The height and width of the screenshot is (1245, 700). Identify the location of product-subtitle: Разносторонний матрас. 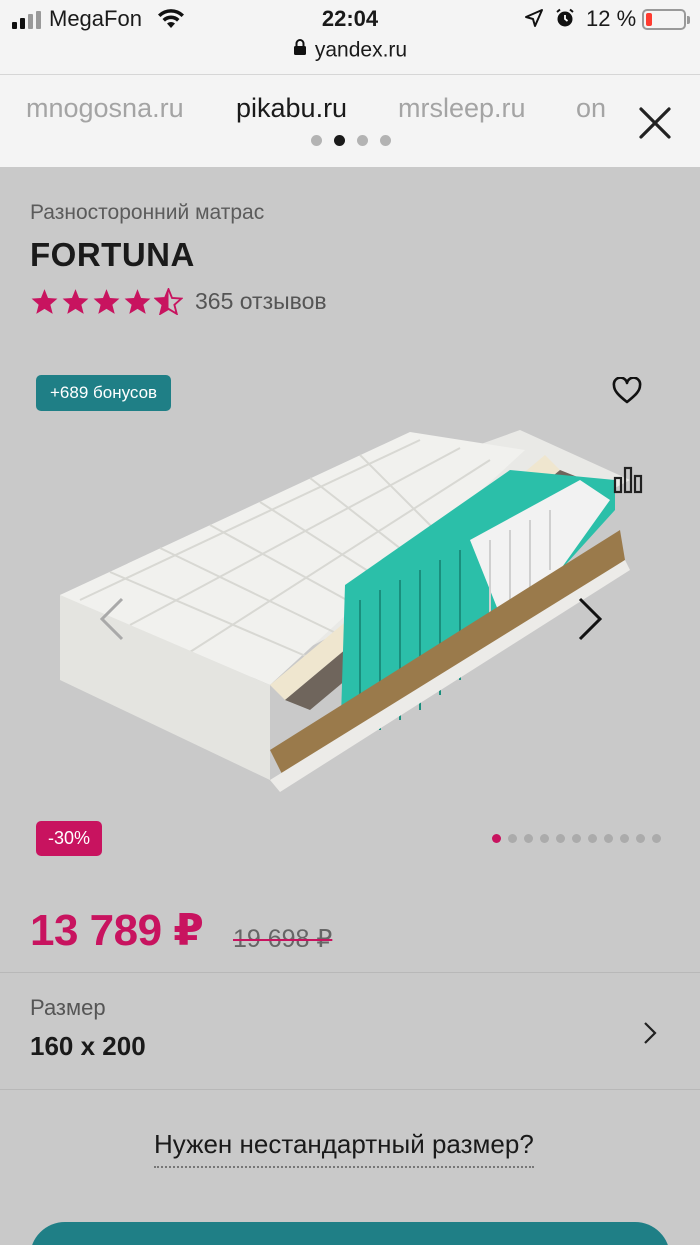
(147, 212).